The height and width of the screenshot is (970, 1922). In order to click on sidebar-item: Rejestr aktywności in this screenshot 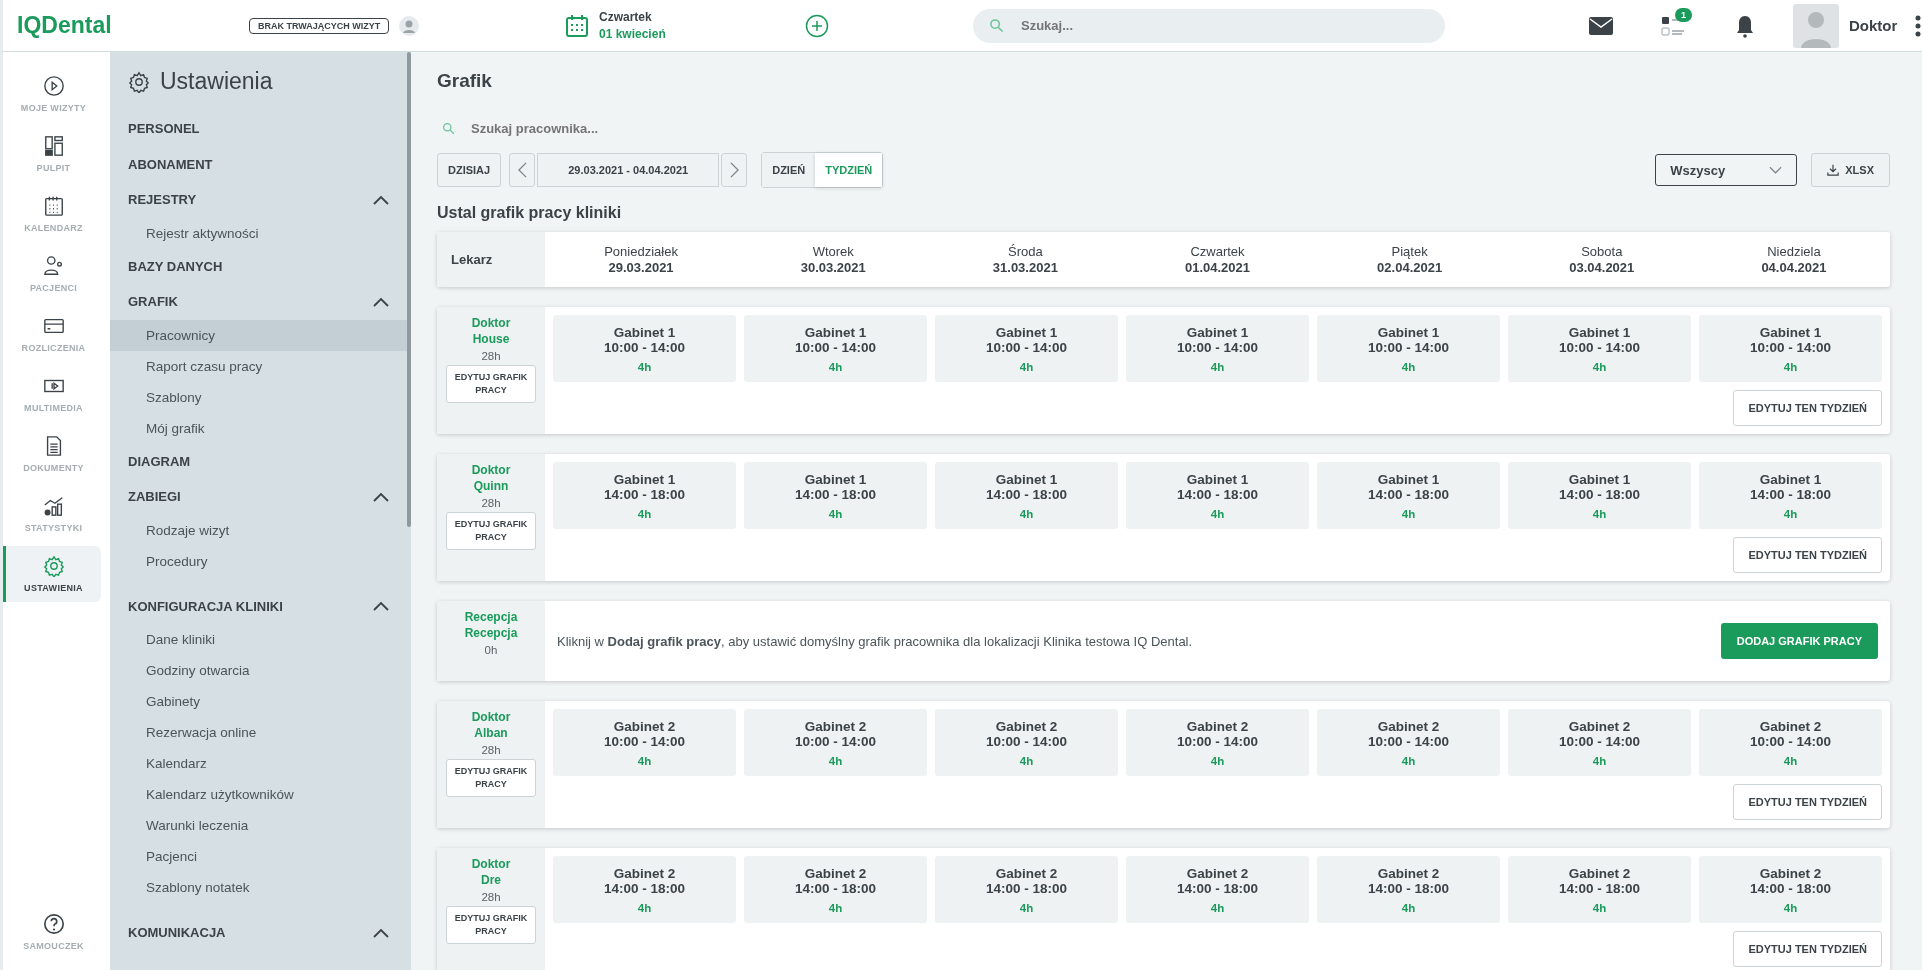, I will do `click(258, 233)`.